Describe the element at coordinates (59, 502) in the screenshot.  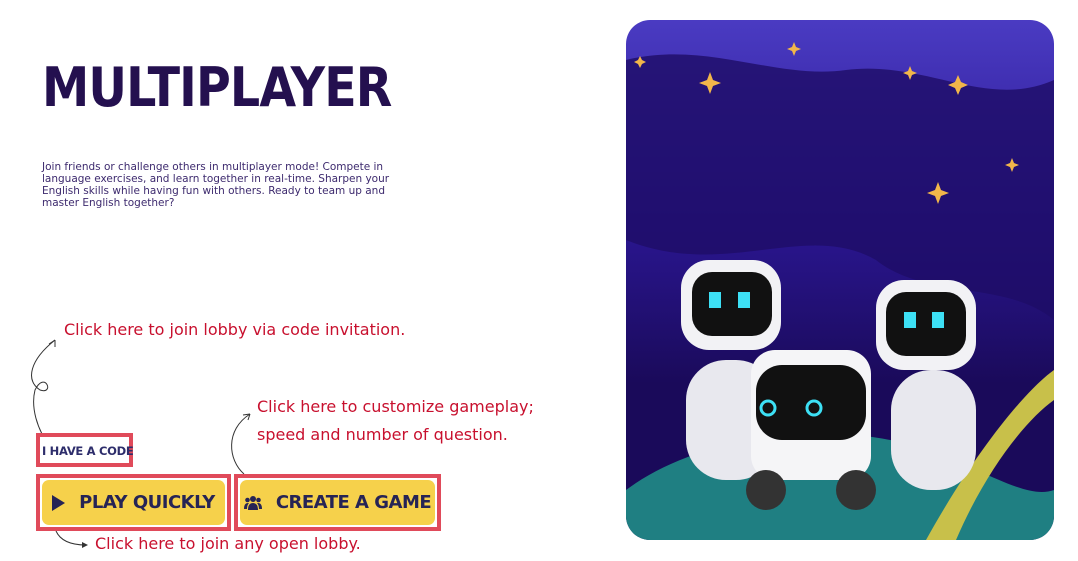
I see `play-icon` at that location.